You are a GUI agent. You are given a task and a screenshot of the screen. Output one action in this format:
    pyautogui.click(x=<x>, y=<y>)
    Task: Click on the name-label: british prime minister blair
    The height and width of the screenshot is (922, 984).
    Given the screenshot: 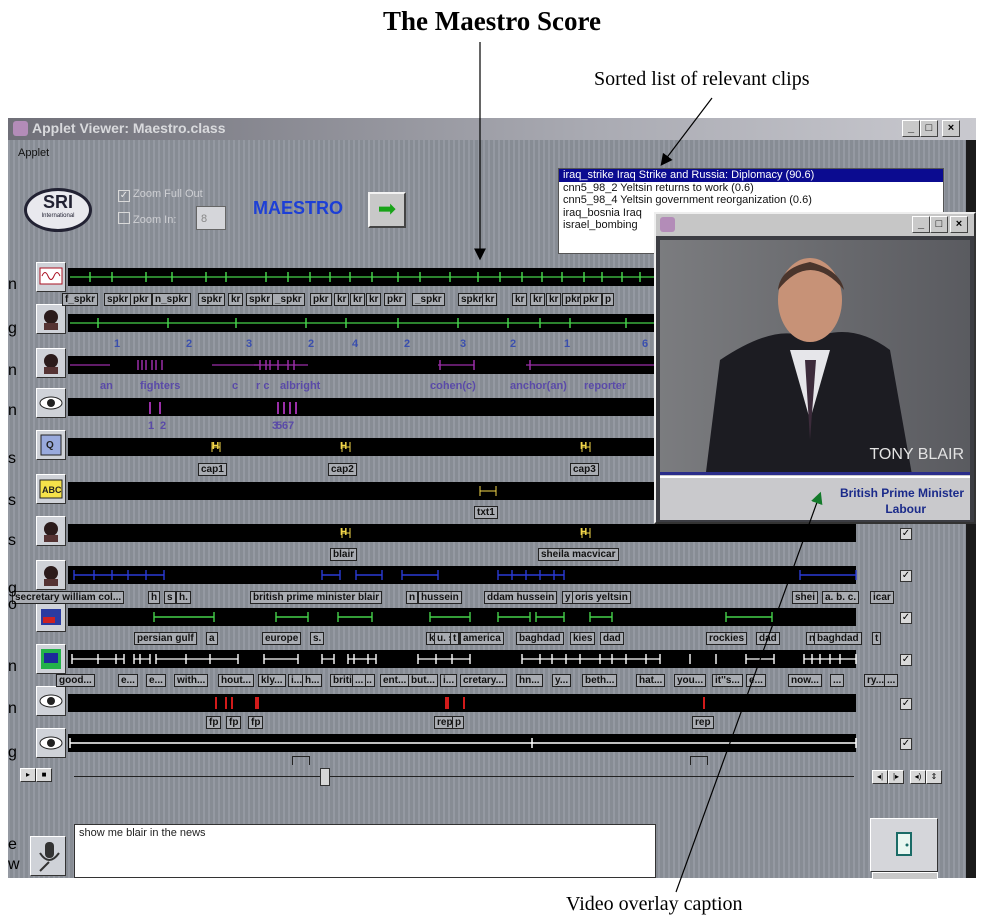 What is the action you would take?
    pyautogui.click(x=316, y=597)
    